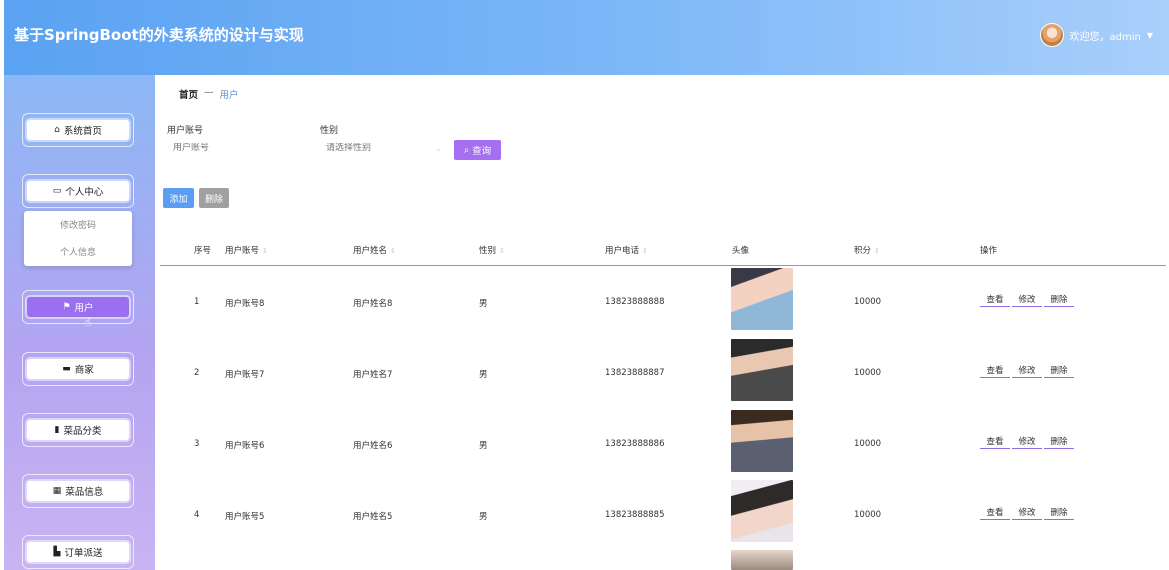 The width and height of the screenshot is (1169, 570). Describe the element at coordinates (82, 431) in the screenshot. I see `sidebar-item-label: 菜品分类` at that location.